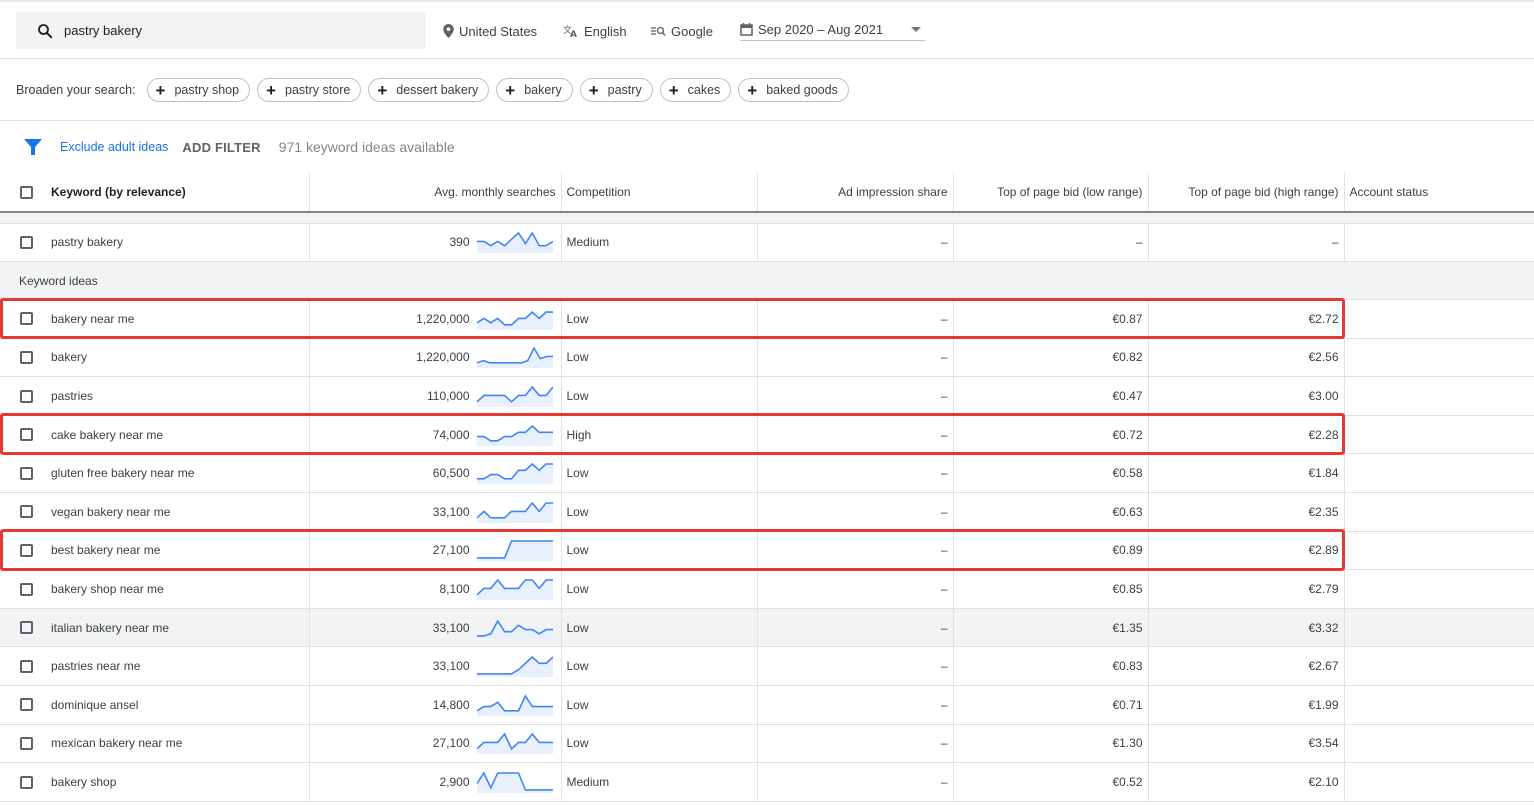 This screenshot has height=805, width=1534. Describe the element at coordinates (767, 358) in the screenshot. I see `table-row: bakery 1,220,000 Low – €0.82 €2.56` at that location.